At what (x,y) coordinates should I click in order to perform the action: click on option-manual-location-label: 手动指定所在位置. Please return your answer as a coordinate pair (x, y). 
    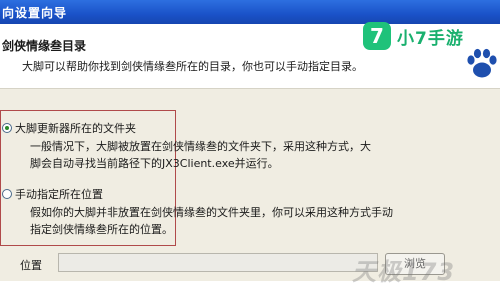
    Looking at the image, I should click on (59, 194).